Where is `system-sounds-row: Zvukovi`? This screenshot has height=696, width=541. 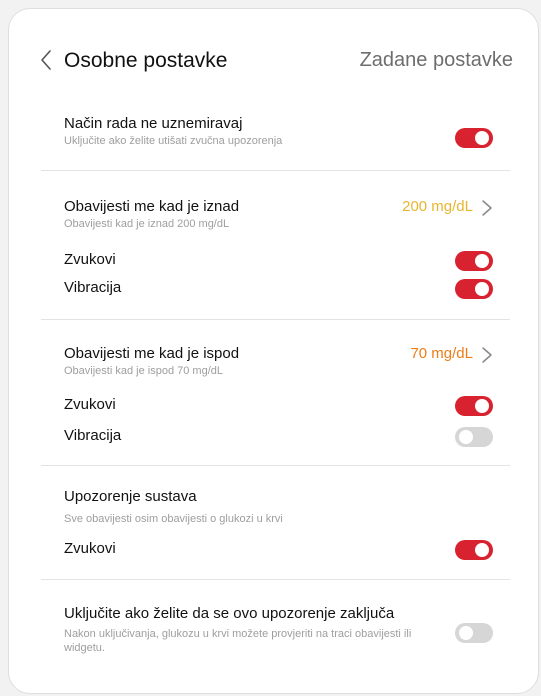 system-sounds-row: Zvukovi is located at coordinates (278, 550).